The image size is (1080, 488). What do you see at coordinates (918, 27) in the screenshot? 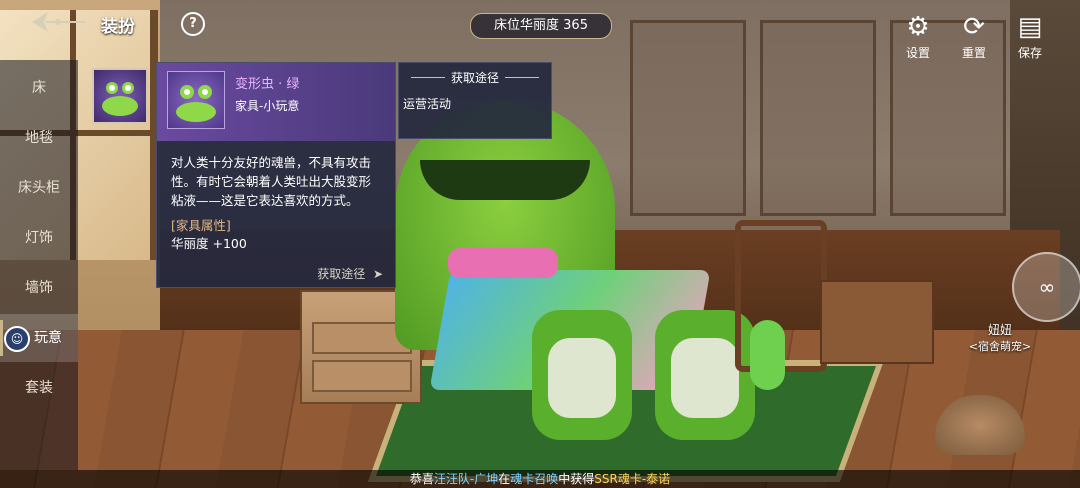
I see `gear-icon: ⚙` at bounding box center [918, 27].